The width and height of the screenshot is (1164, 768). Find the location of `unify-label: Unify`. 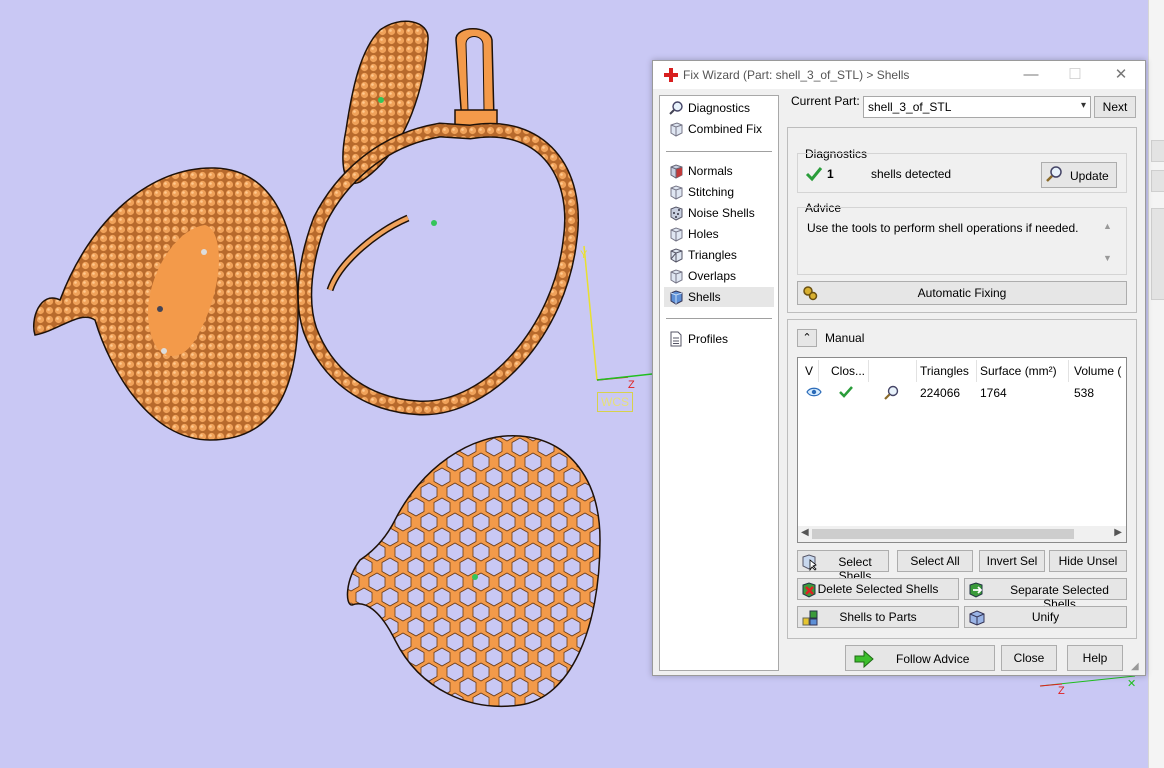

unify-label: Unify is located at coordinates (1045, 617).